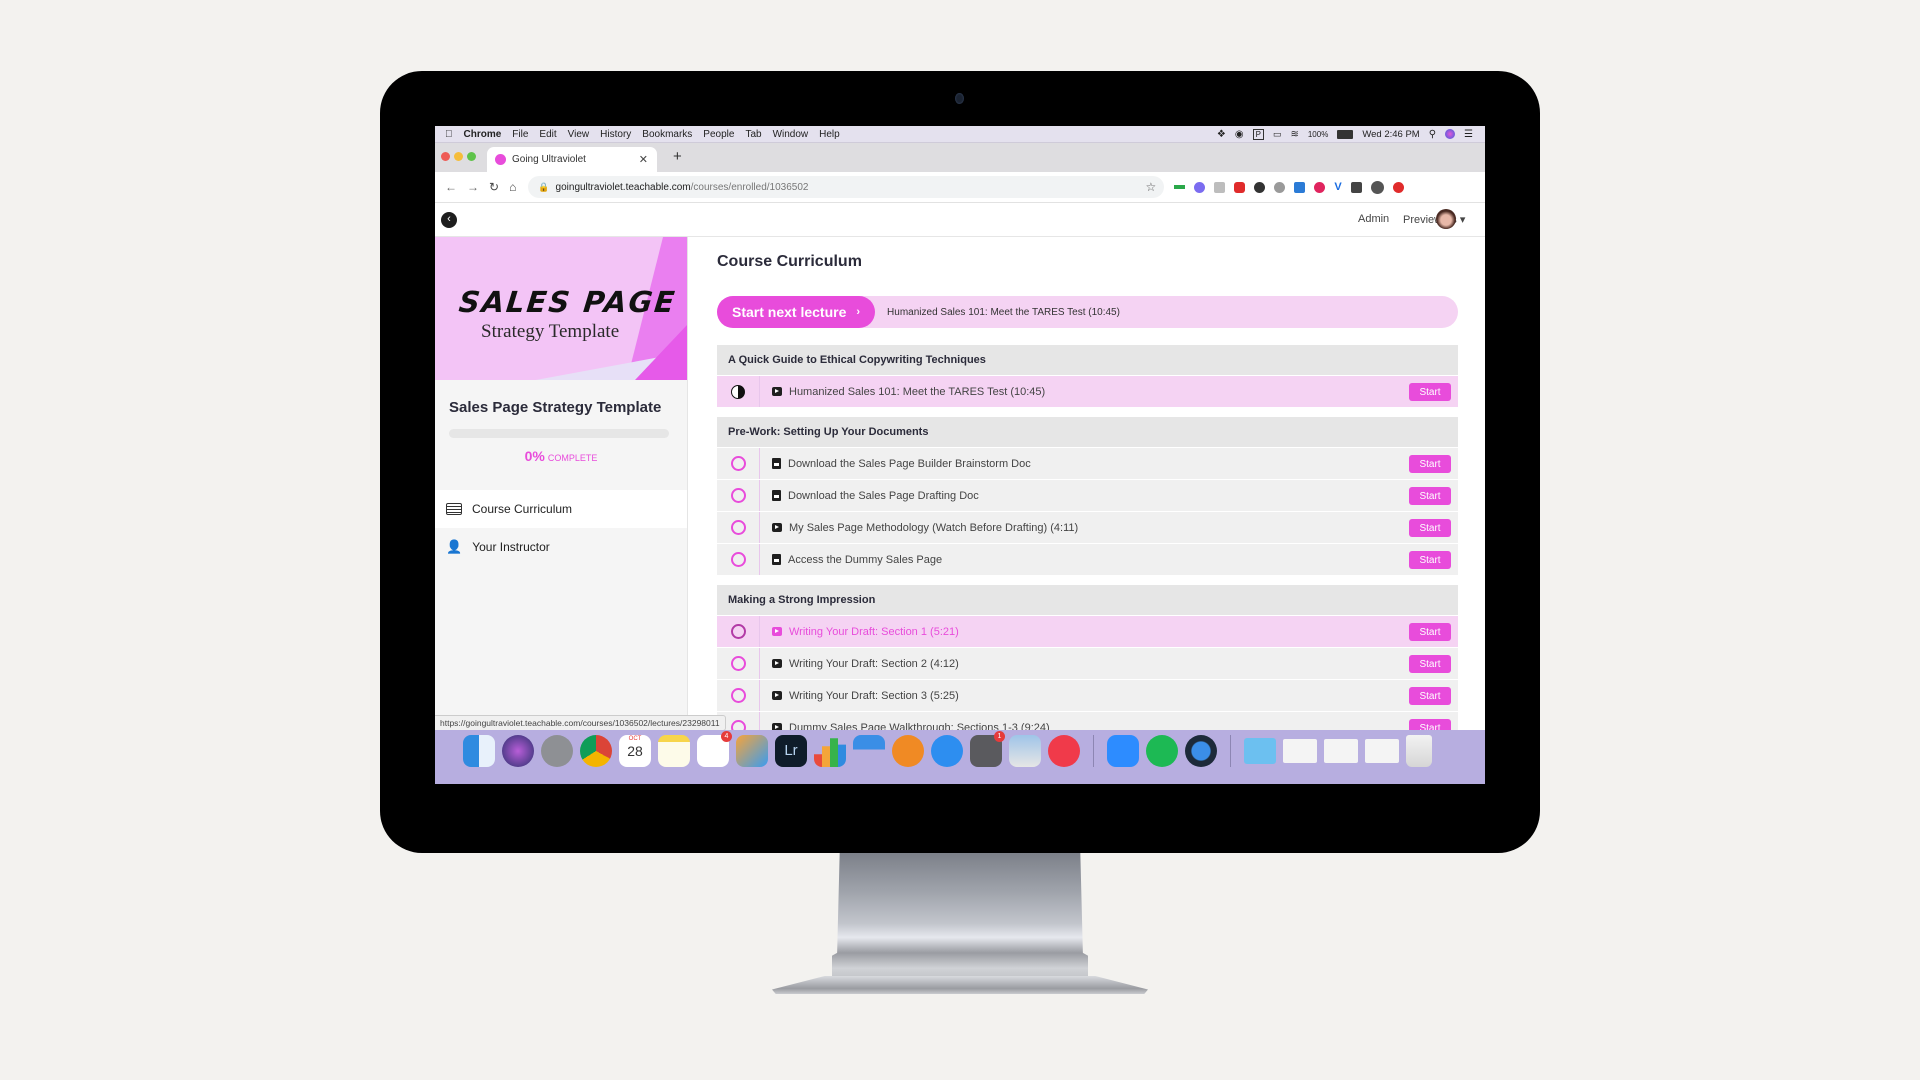 This screenshot has height=1080, width=1920. I want to click on books-icon, so click(908, 751).